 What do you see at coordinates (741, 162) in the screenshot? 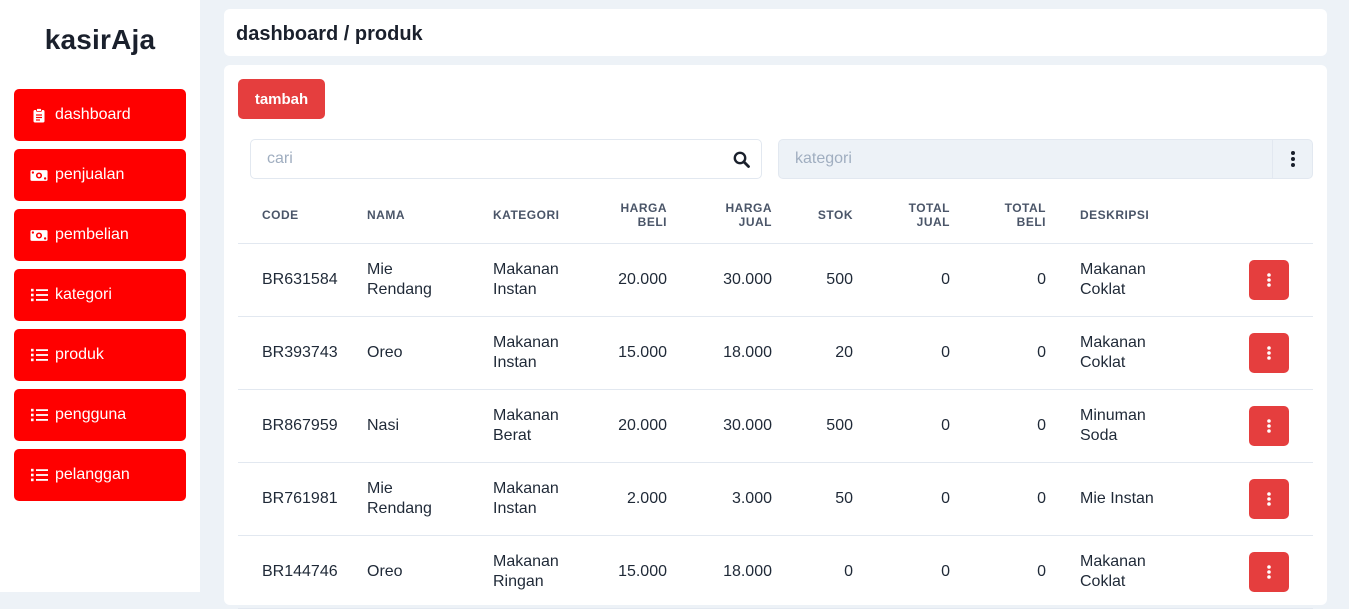
I see `search-icon` at bounding box center [741, 162].